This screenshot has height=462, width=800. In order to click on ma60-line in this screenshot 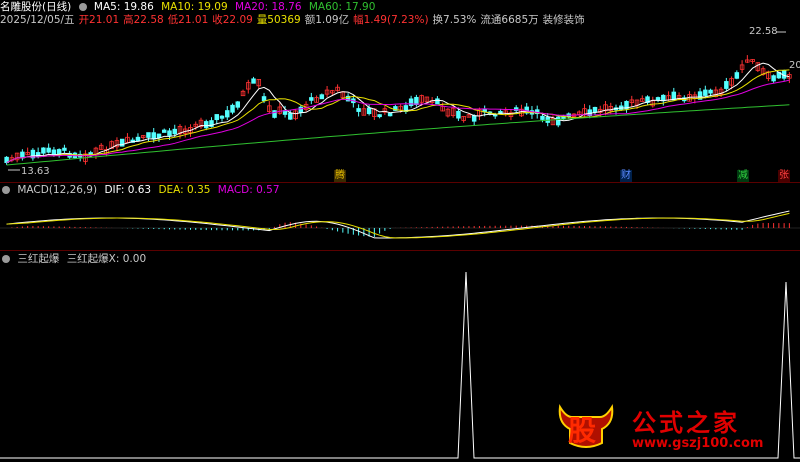, I will do `click(398, 135)`.